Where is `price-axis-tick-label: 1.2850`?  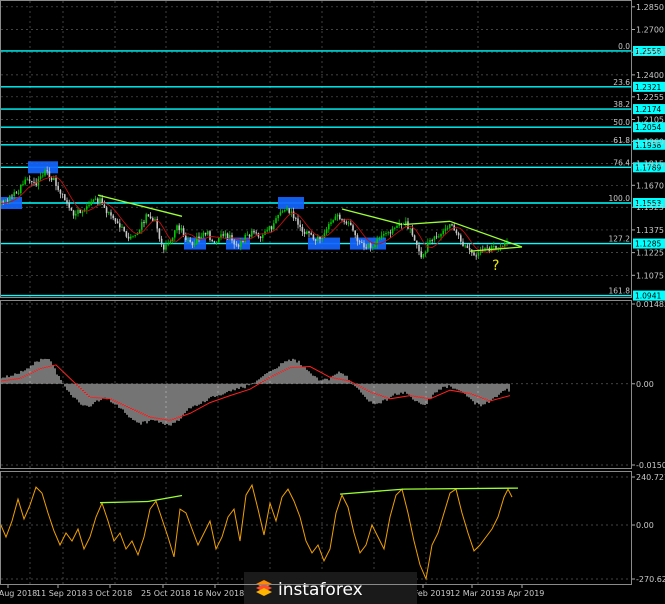
price-axis-tick-label: 1.2850 is located at coordinates (650, 7).